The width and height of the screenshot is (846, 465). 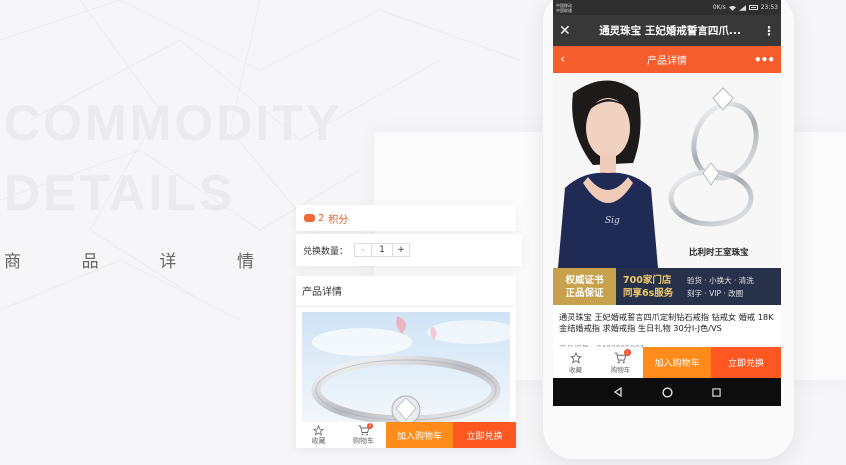 What do you see at coordinates (647, 280) in the screenshot?
I see `stores-line1: 700家门店` at bounding box center [647, 280].